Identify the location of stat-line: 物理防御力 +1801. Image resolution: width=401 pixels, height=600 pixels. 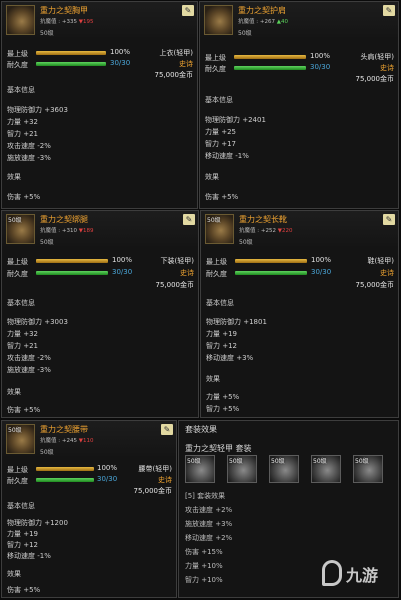
(236, 322).